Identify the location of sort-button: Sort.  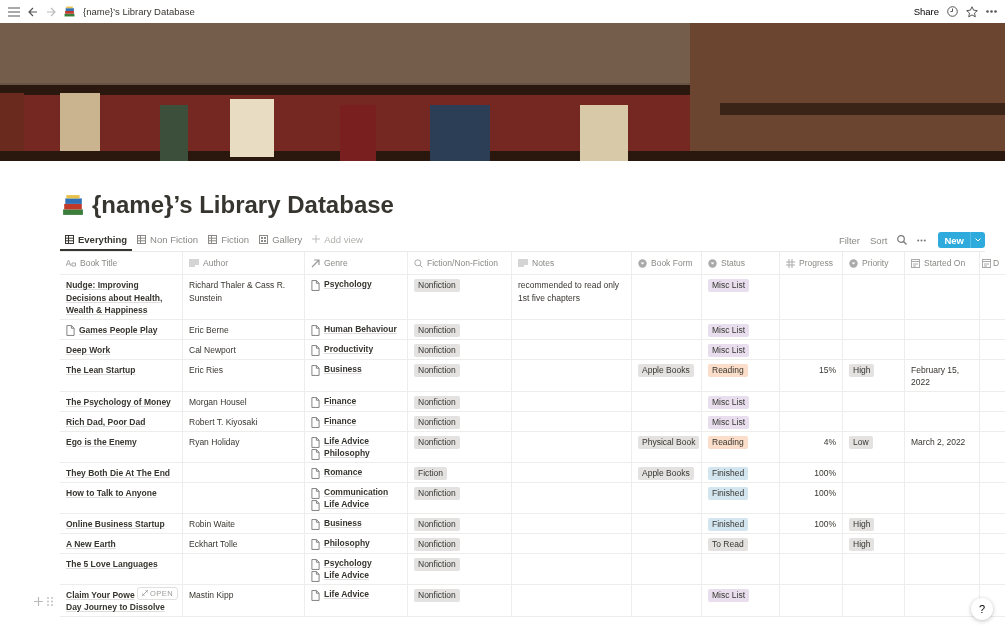
(879, 240).